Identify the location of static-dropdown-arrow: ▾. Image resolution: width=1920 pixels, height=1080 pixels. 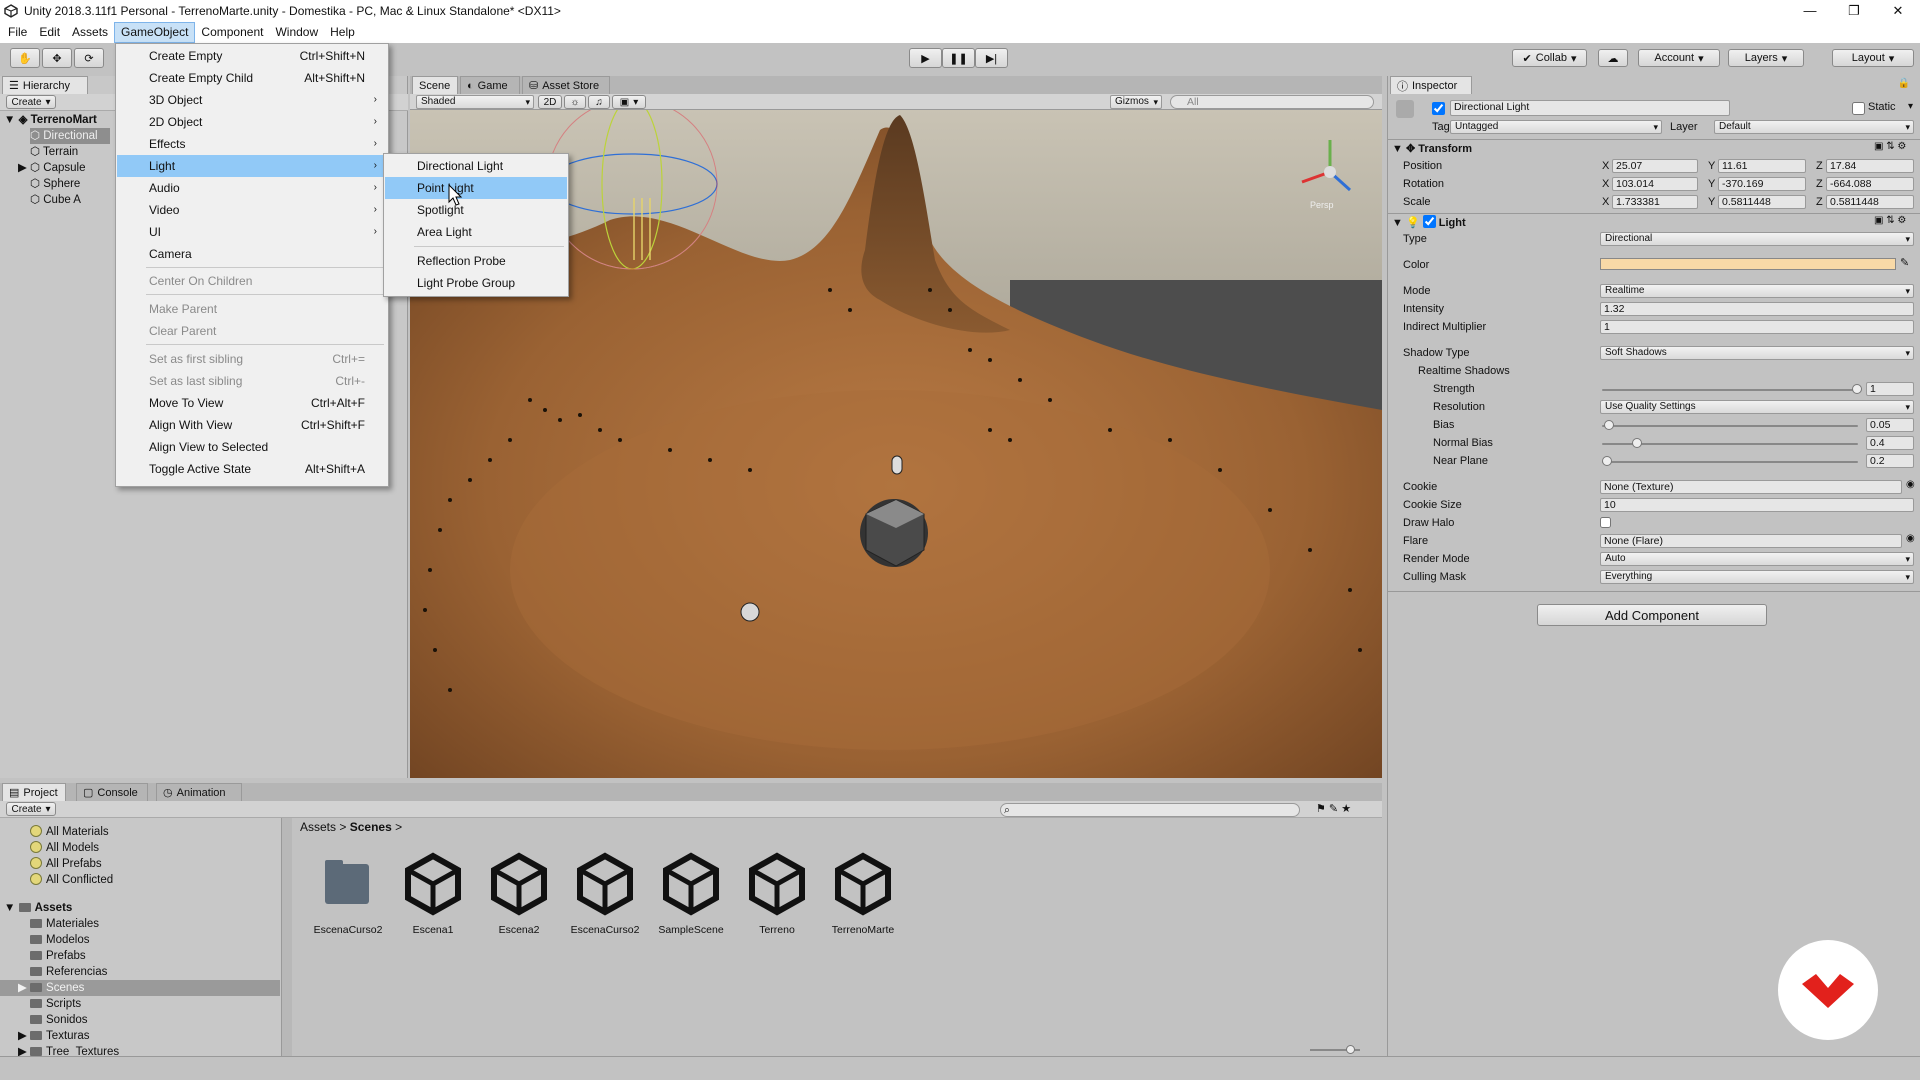
(1910, 106).